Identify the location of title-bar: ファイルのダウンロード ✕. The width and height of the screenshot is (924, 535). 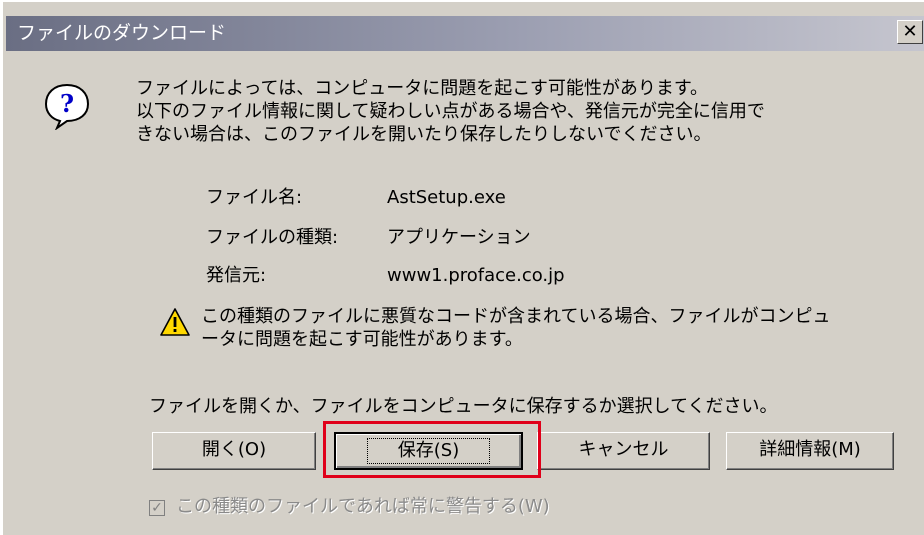
(465, 33).